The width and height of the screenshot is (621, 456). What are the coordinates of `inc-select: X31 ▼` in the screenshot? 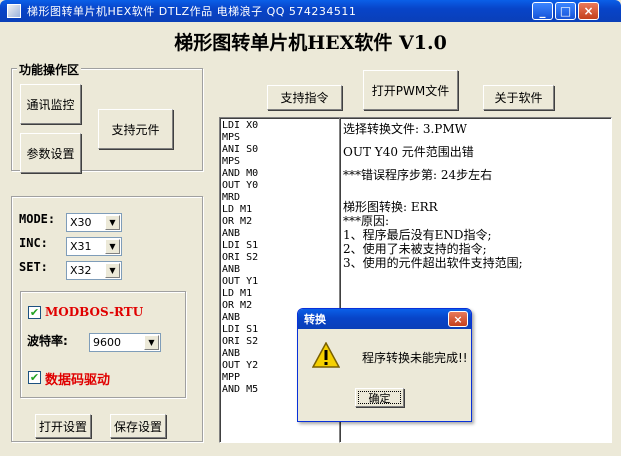 It's located at (94, 246).